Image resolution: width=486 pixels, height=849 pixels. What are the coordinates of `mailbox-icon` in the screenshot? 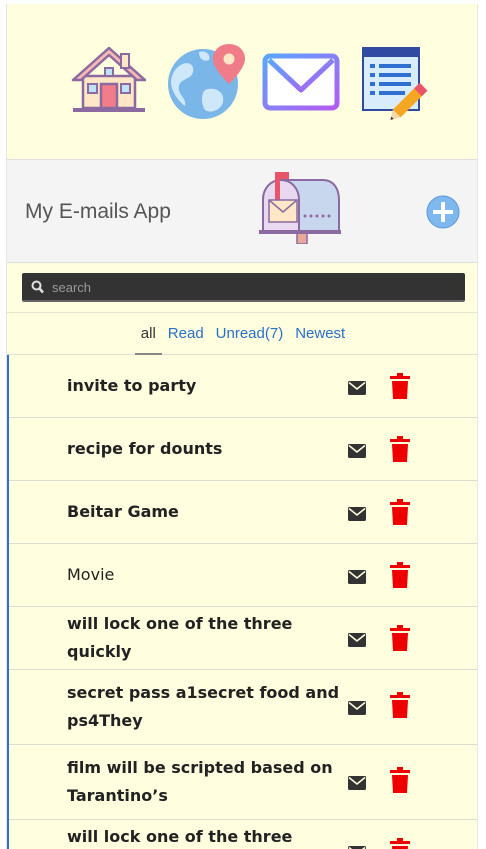 It's located at (300, 208).